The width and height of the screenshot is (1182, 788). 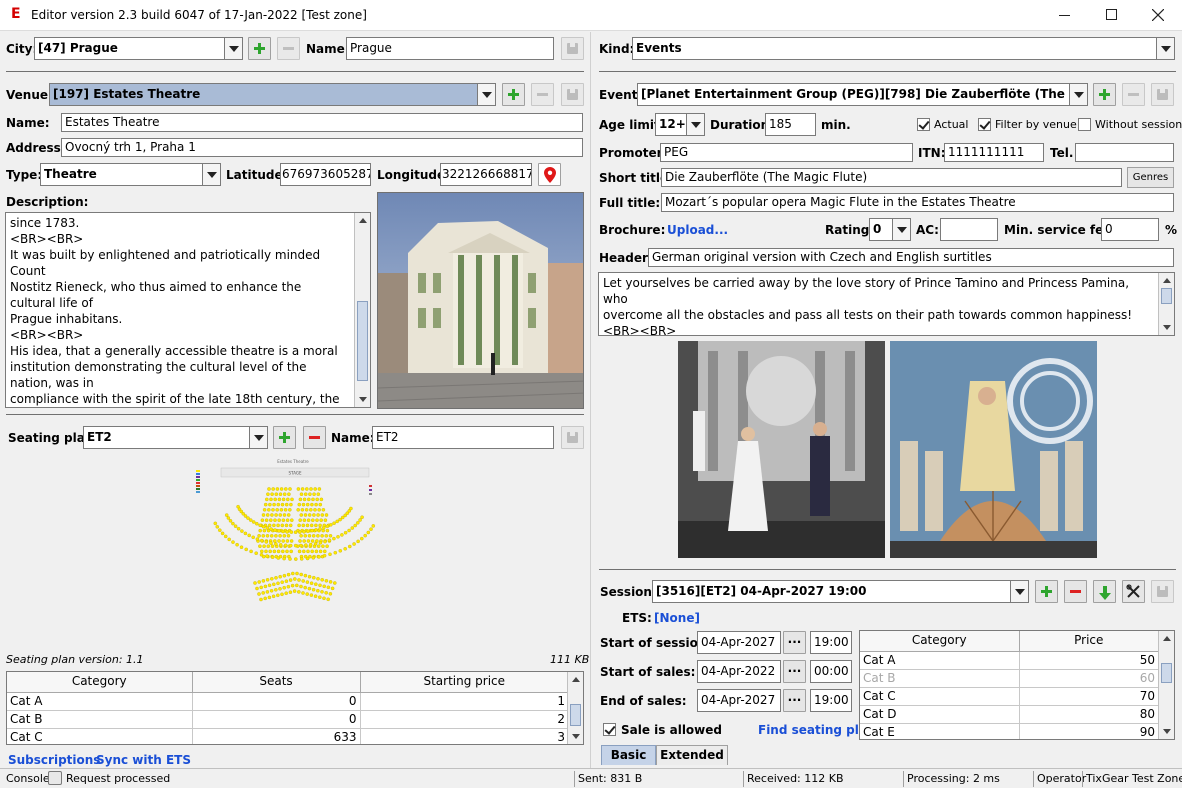 I want to click on ets-link: [None], so click(x=677, y=618).